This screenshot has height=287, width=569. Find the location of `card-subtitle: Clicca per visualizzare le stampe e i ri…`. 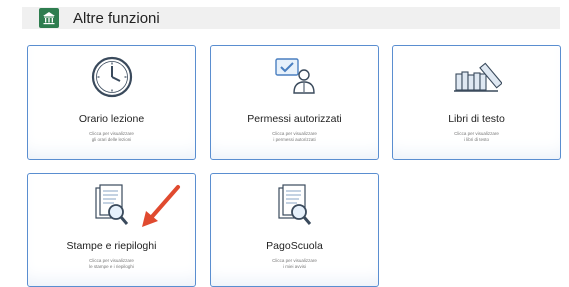

card-subtitle: Clicca per visualizzare le stampe e i ri… is located at coordinates (111, 263).